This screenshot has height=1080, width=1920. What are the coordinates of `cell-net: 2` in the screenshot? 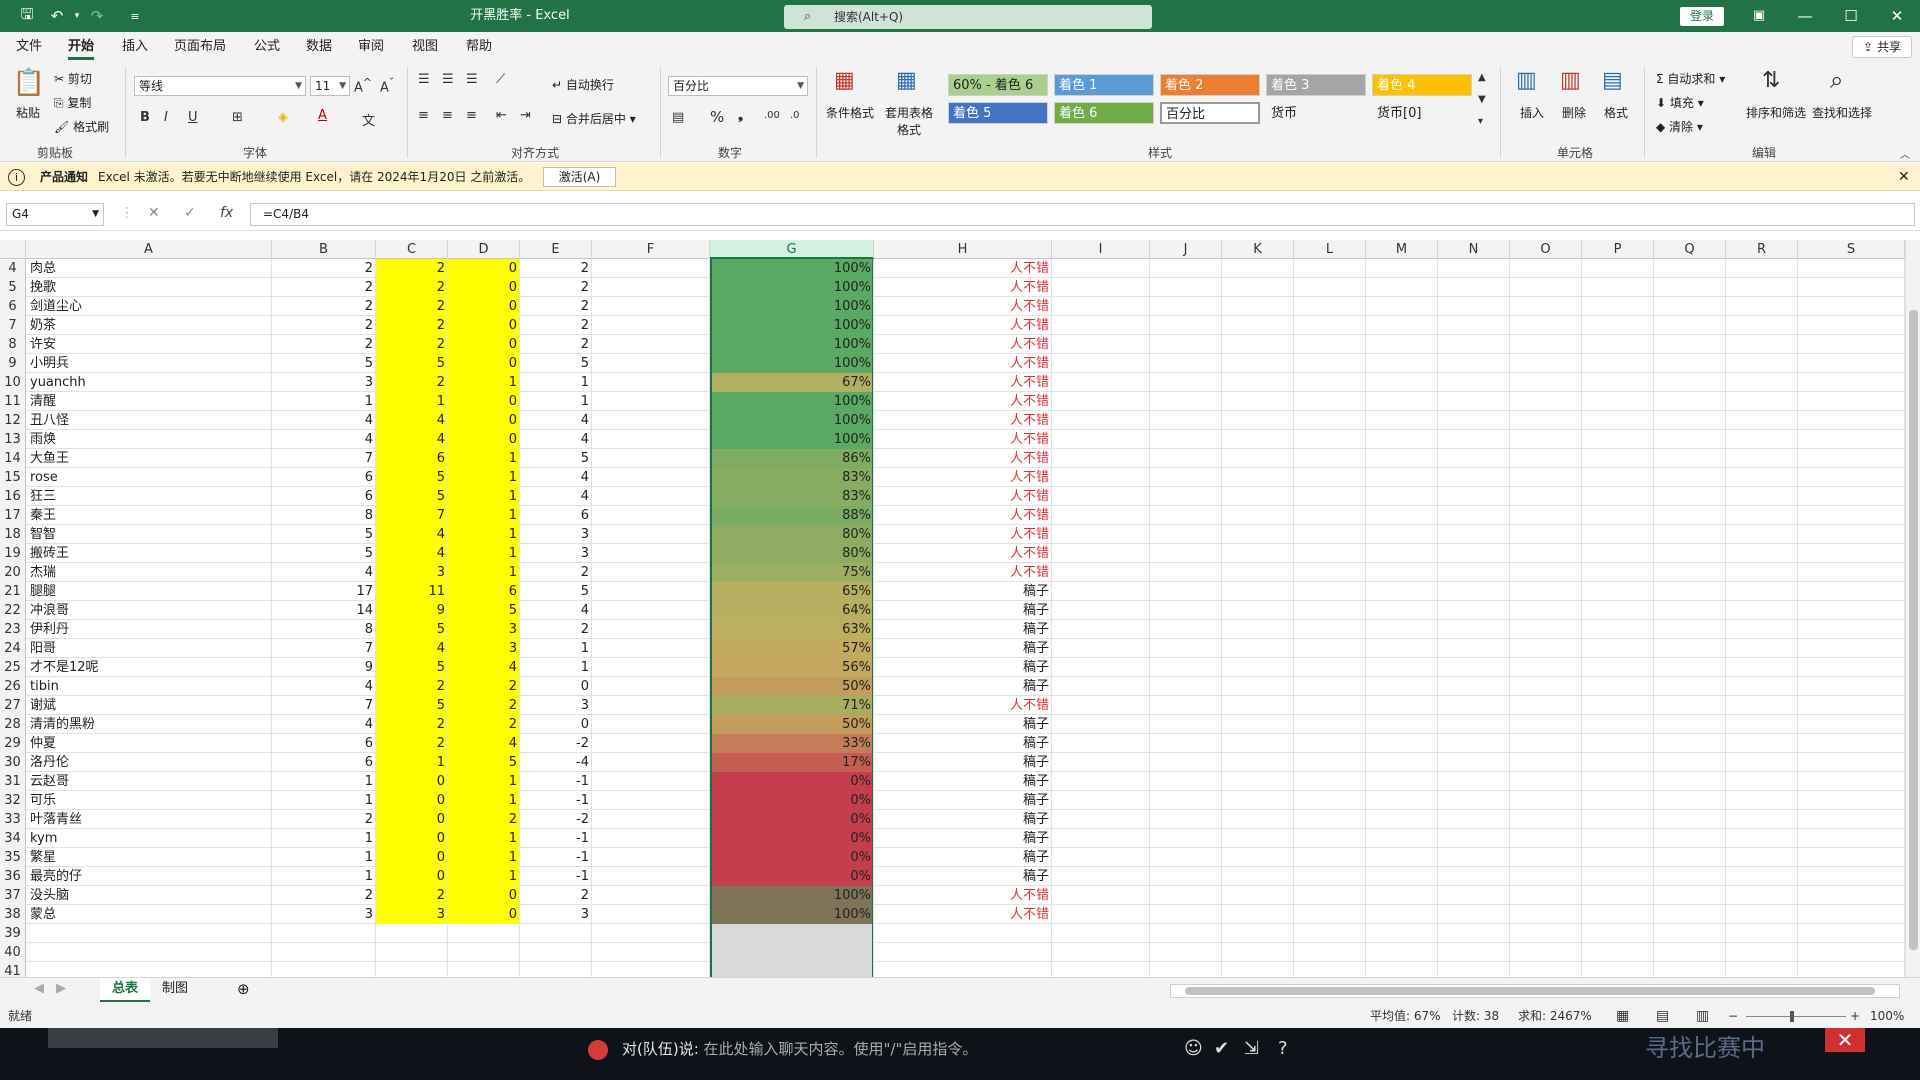 It's located at (556, 268).